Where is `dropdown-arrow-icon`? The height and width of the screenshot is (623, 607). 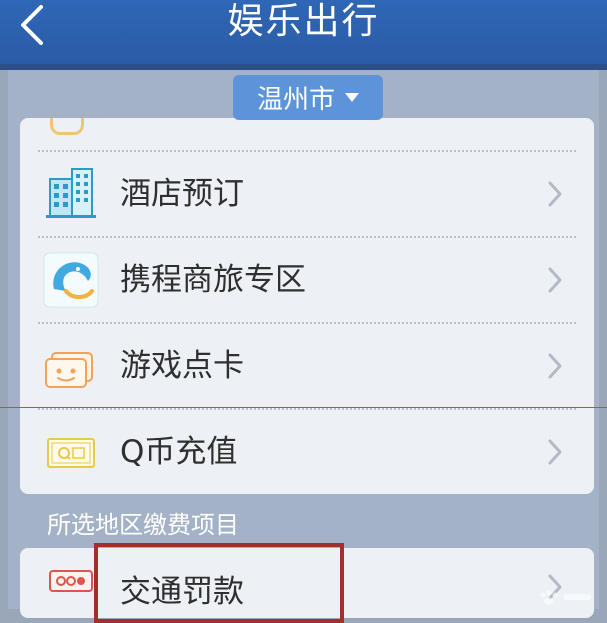
dropdown-arrow-icon is located at coordinates (352, 97).